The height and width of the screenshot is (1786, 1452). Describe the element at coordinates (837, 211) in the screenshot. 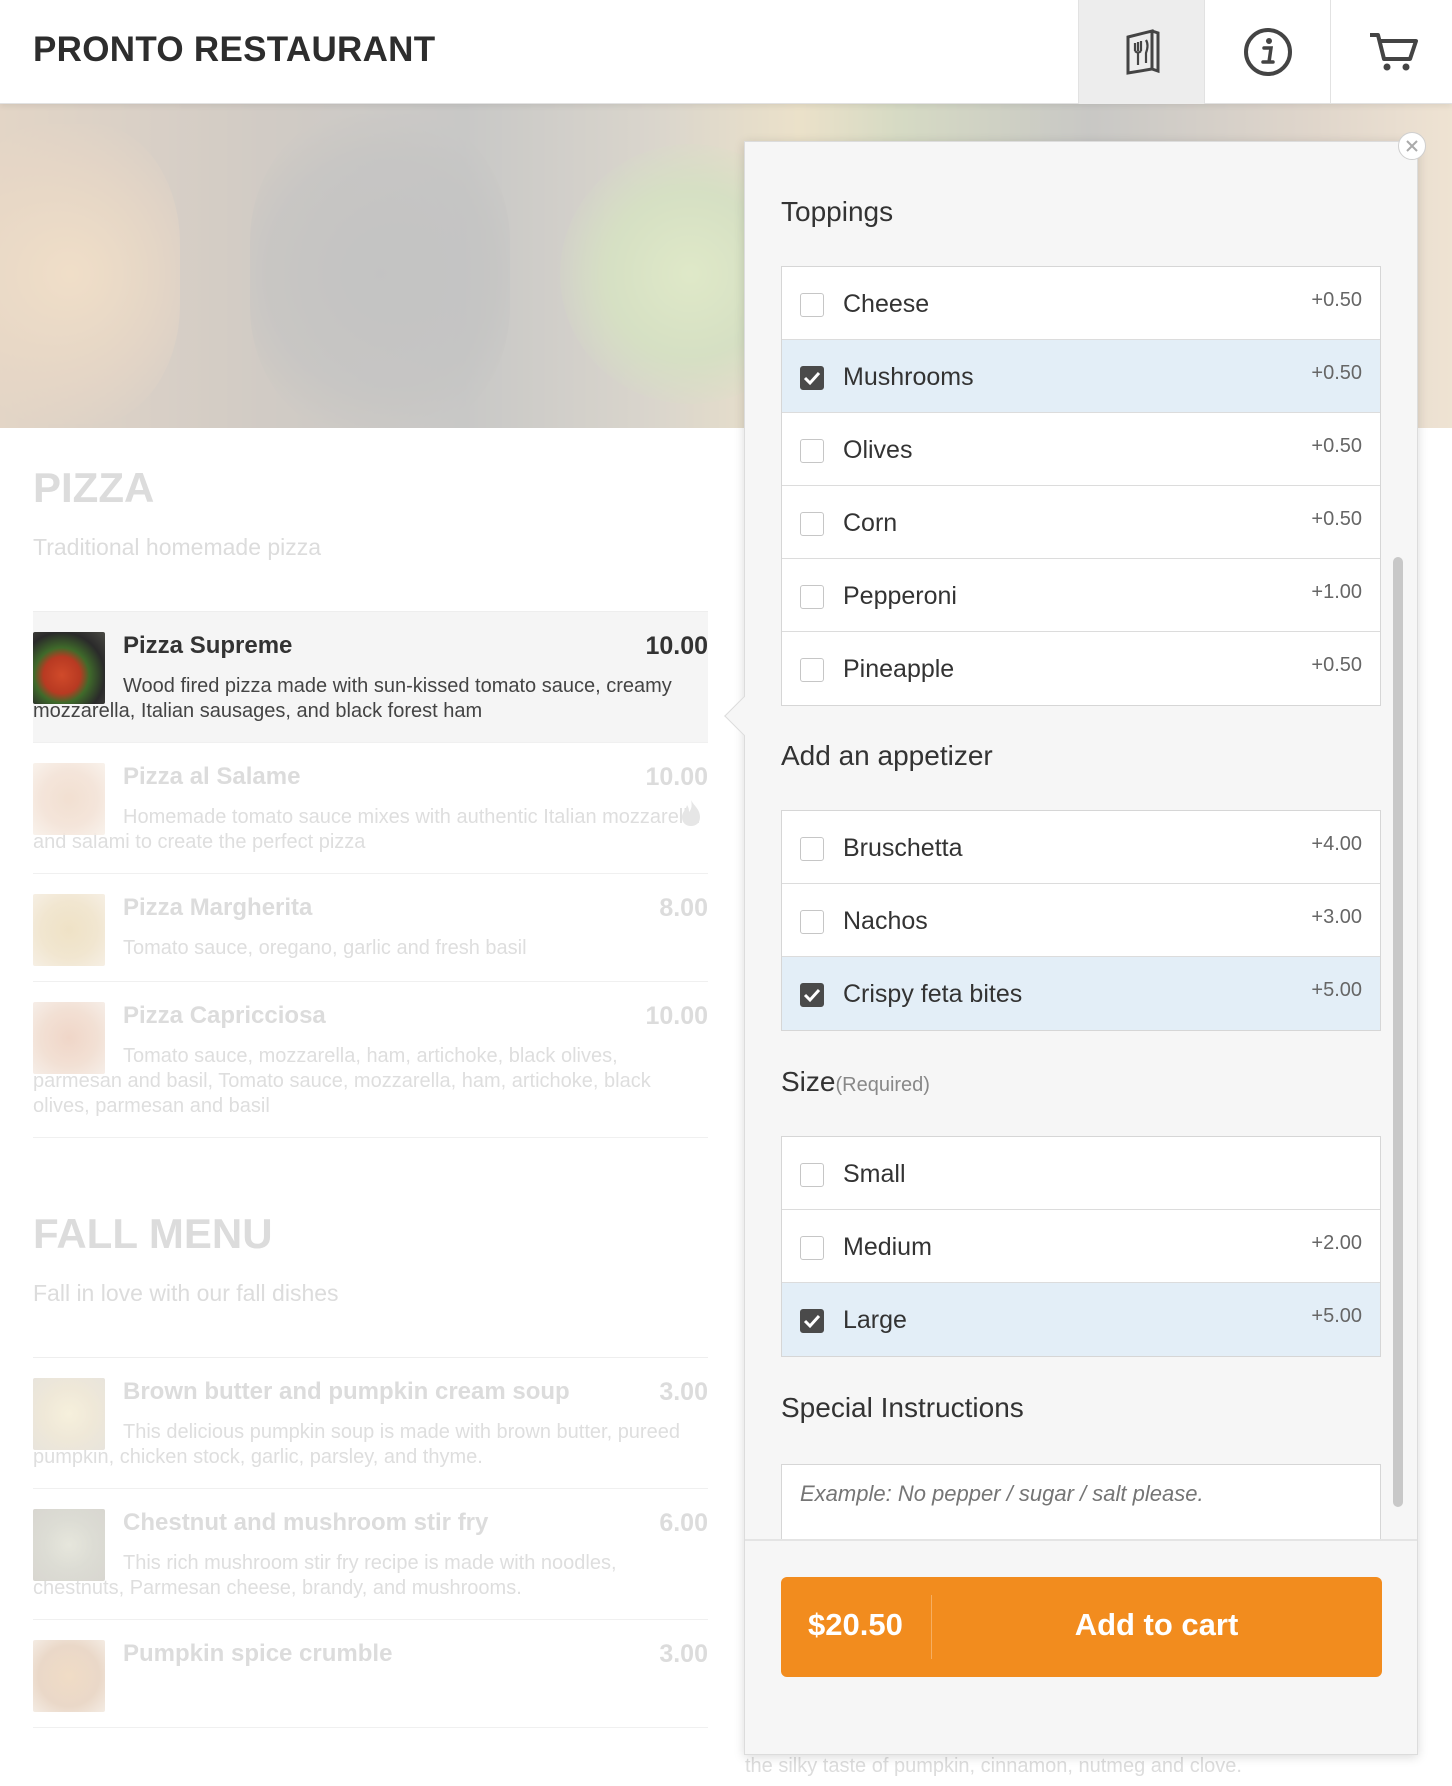

I see `toppings-title: Toppings` at that location.